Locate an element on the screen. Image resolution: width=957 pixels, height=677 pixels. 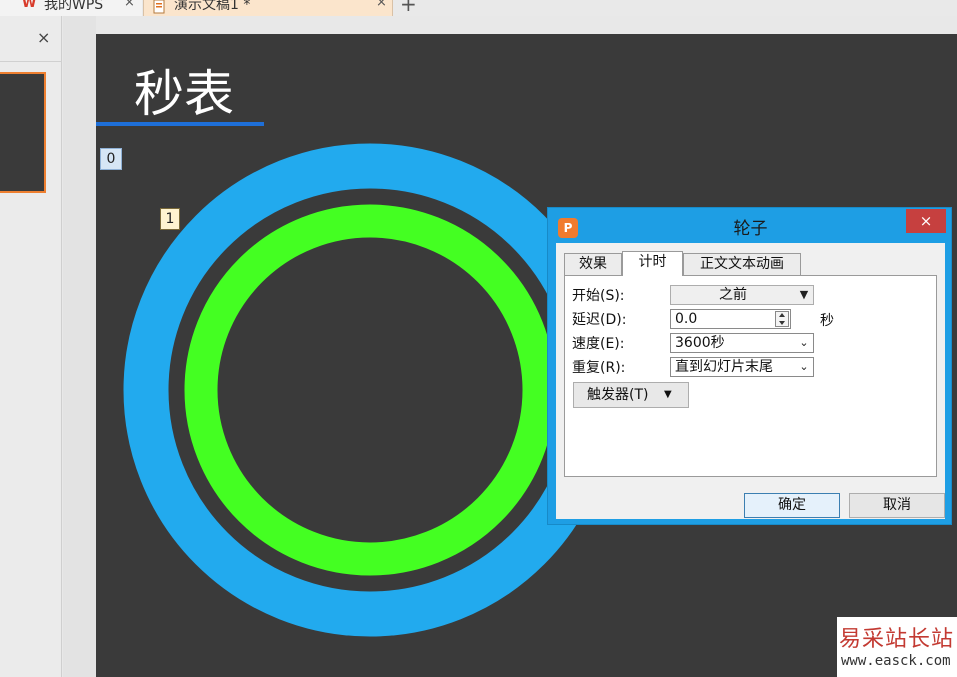
slide-title: 秒表 is located at coordinates (184, 90).